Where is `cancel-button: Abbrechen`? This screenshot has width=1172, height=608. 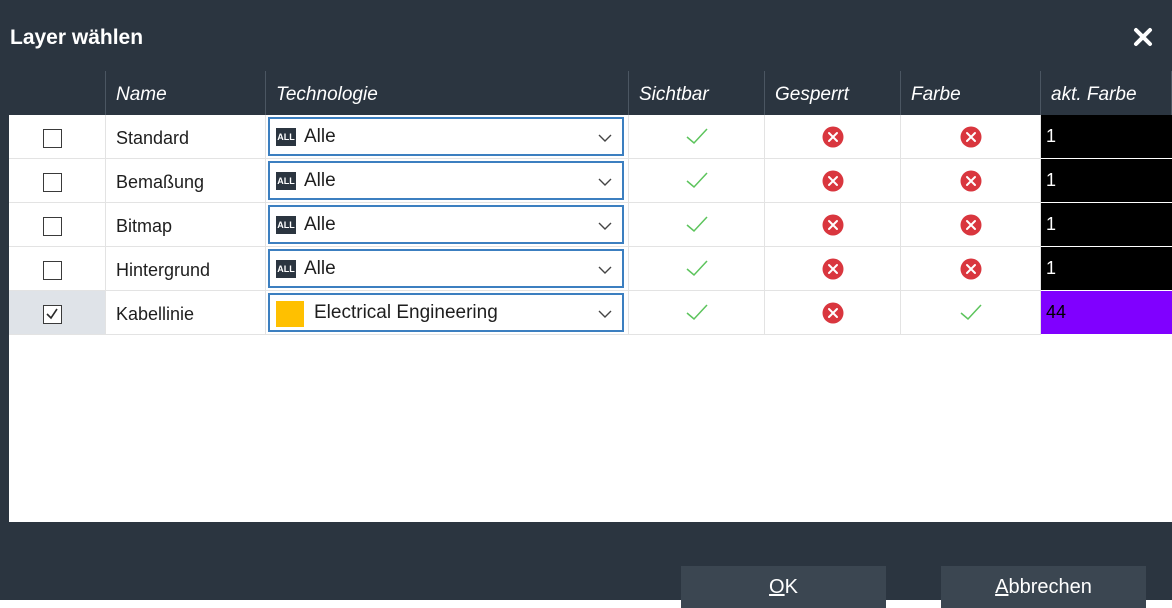
cancel-button: Abbrechen is located at coordinates (1043, 587).